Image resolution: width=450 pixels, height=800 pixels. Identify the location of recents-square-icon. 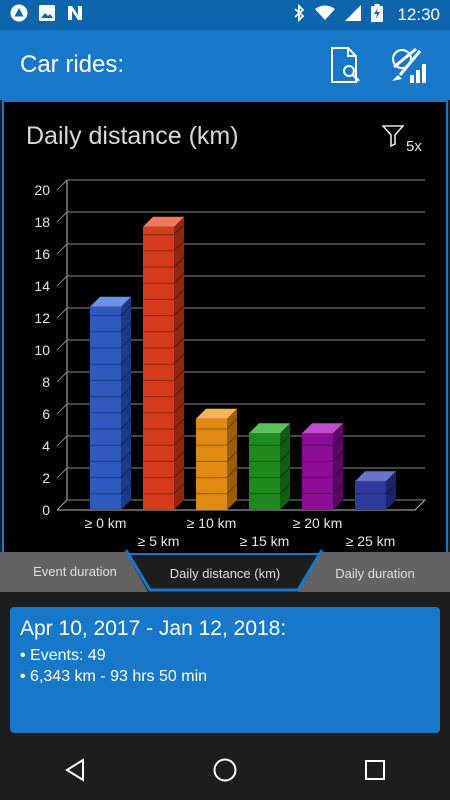
(375, 770).